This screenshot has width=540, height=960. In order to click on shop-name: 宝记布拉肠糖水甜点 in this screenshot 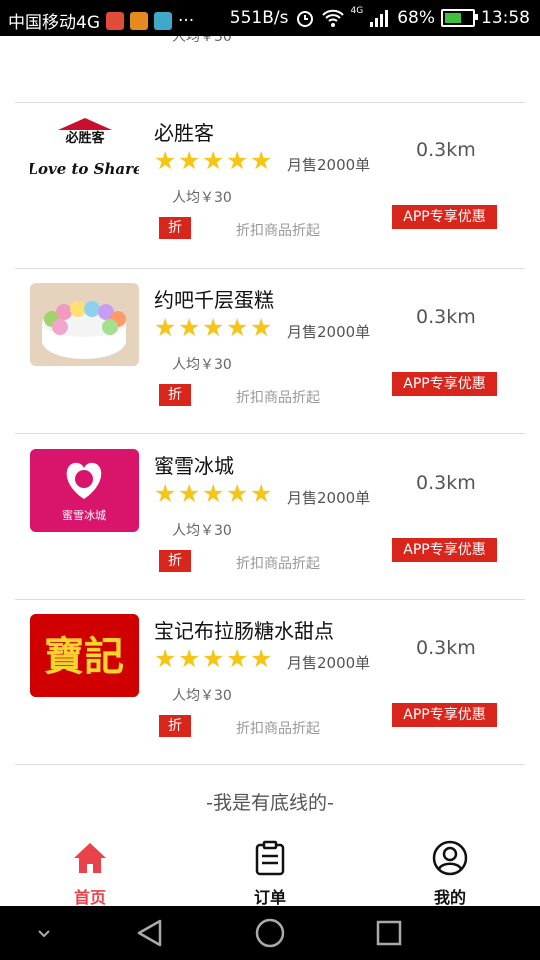, I will do `click(244, 631)`.